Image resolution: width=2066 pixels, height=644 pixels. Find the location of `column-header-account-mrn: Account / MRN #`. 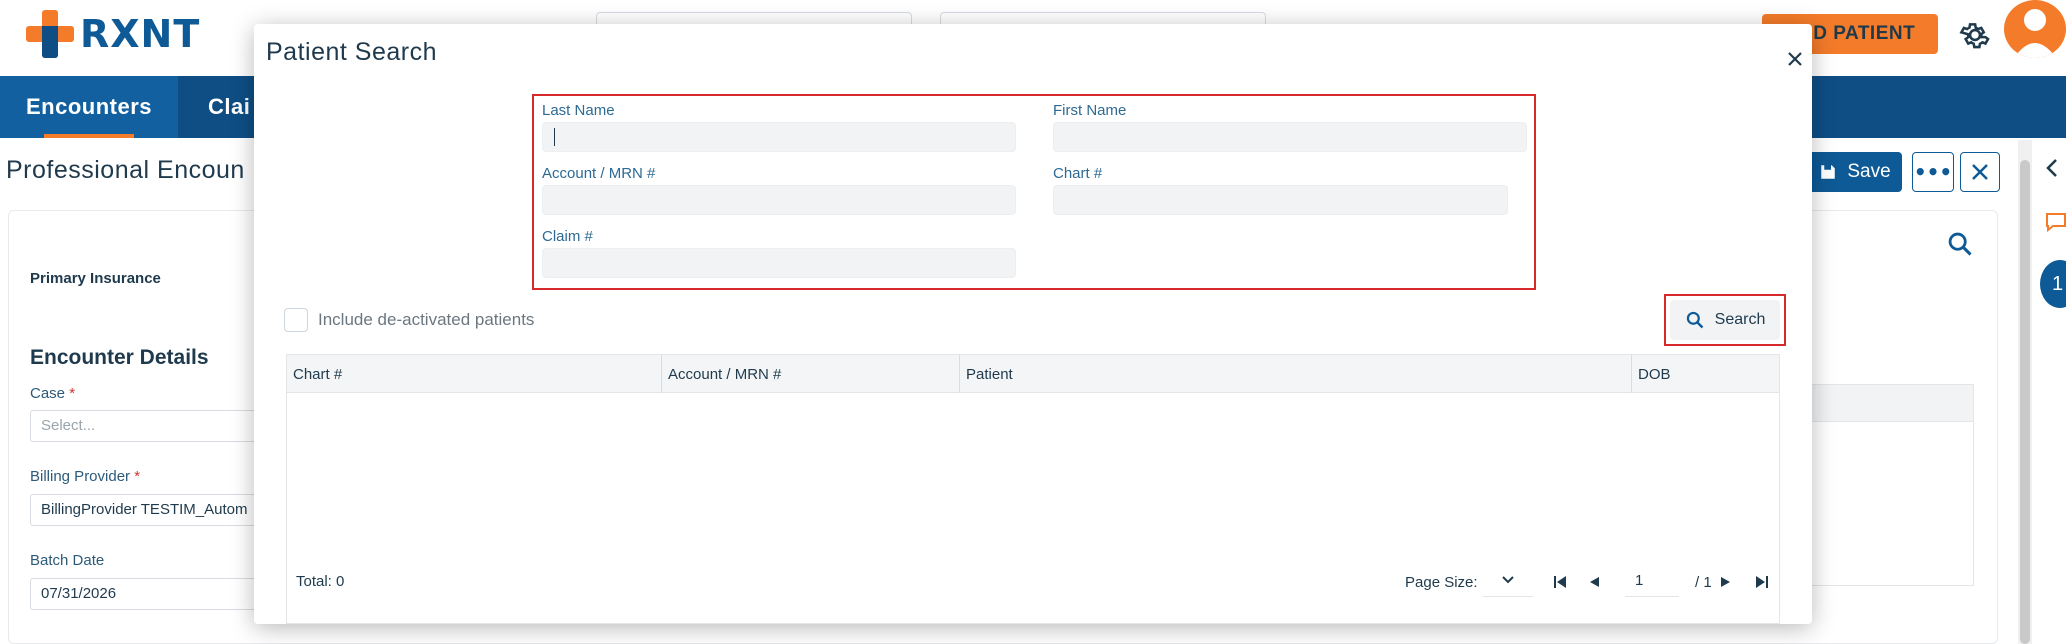

column-header-account-mrn: Account / MRN # is located at coordinates (810, 374).